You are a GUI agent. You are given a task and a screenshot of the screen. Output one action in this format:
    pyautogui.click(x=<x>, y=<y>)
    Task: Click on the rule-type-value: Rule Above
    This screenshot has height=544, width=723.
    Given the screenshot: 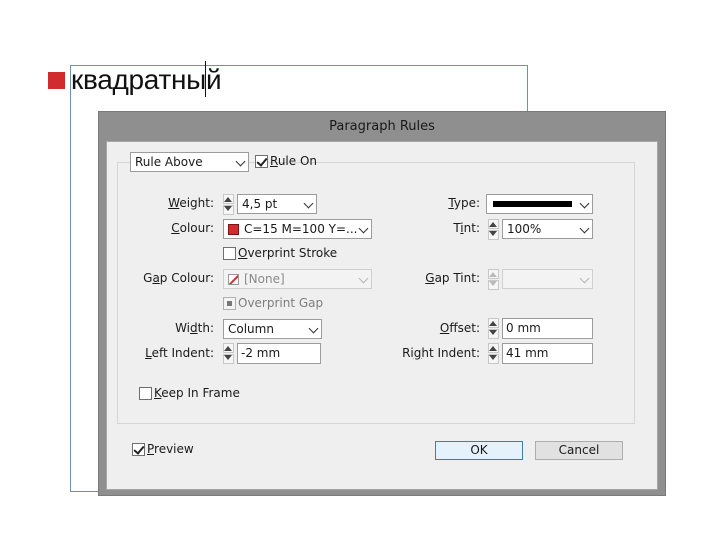 What is the action you would take?
    pyautogui.click(x=169, y=162)
    